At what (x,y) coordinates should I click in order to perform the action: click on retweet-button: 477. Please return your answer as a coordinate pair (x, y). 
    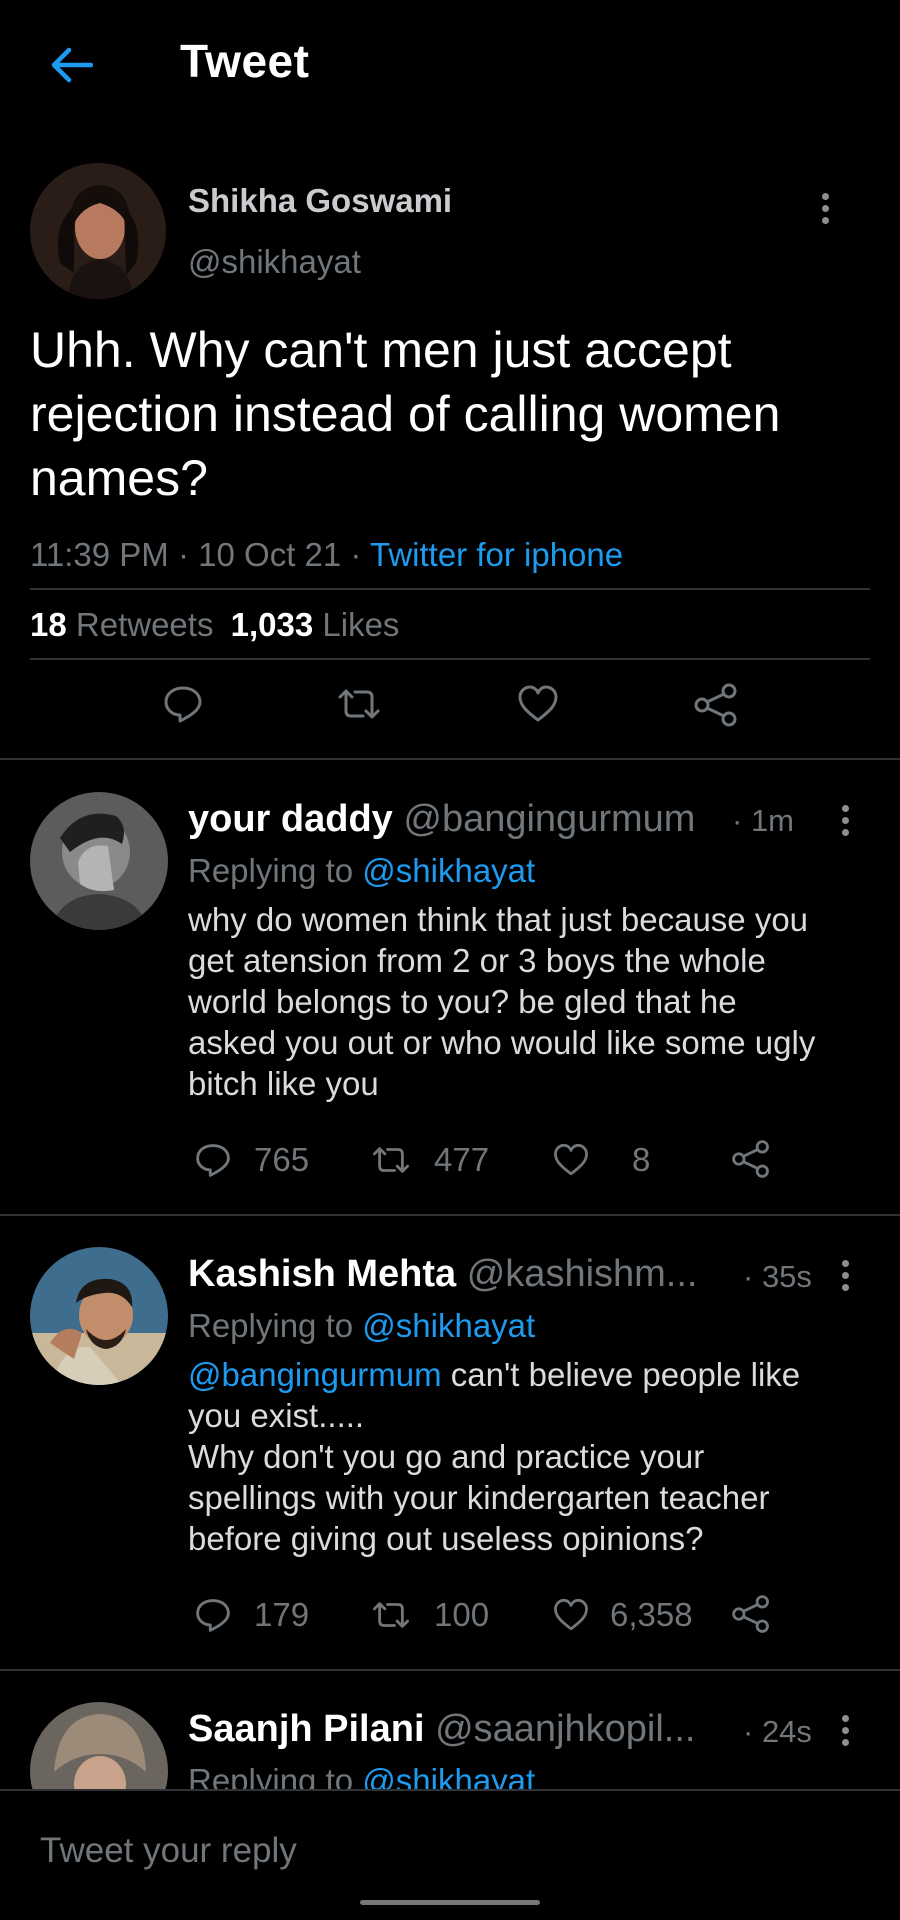
    Looking at the image, I should click on (429, 1160).